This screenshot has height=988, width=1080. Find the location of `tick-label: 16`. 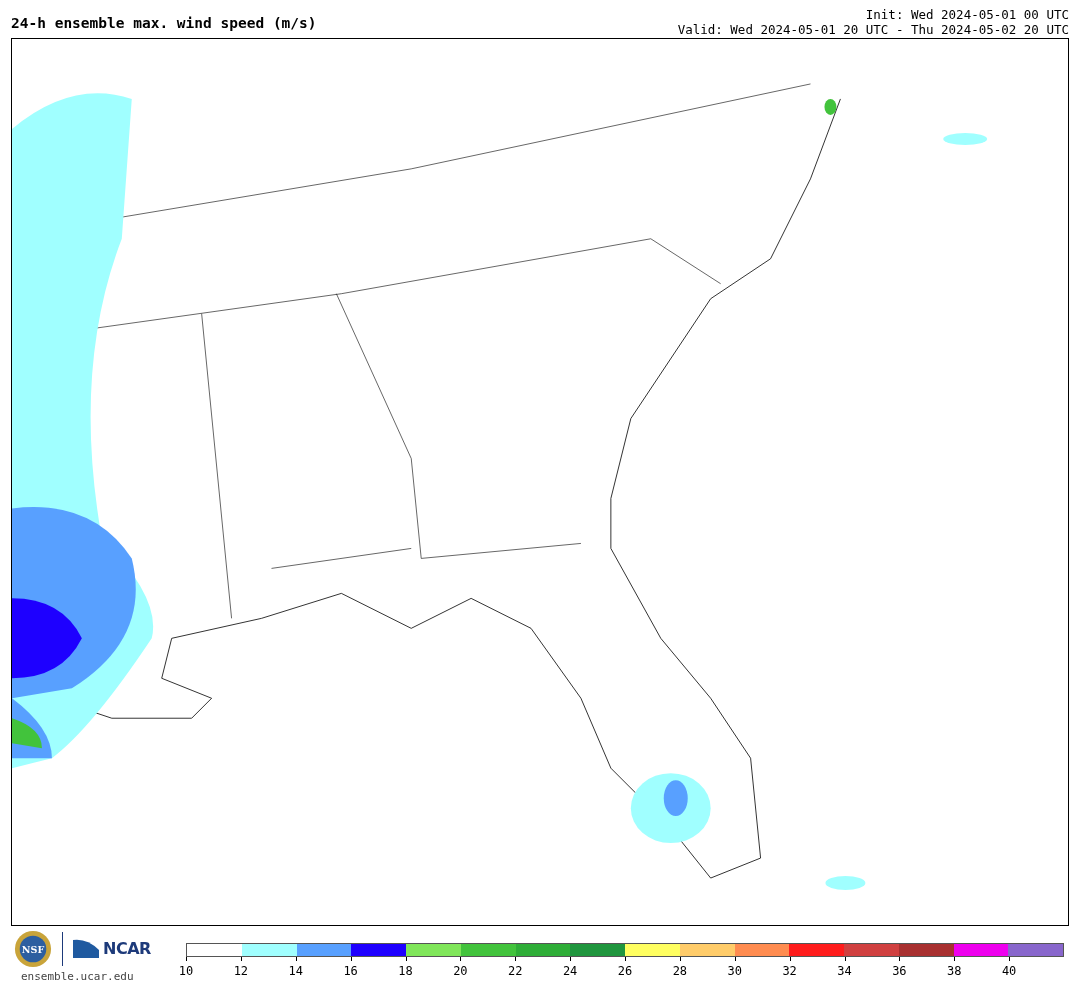

tick-label: 16 is located at coordinates (351, 968).